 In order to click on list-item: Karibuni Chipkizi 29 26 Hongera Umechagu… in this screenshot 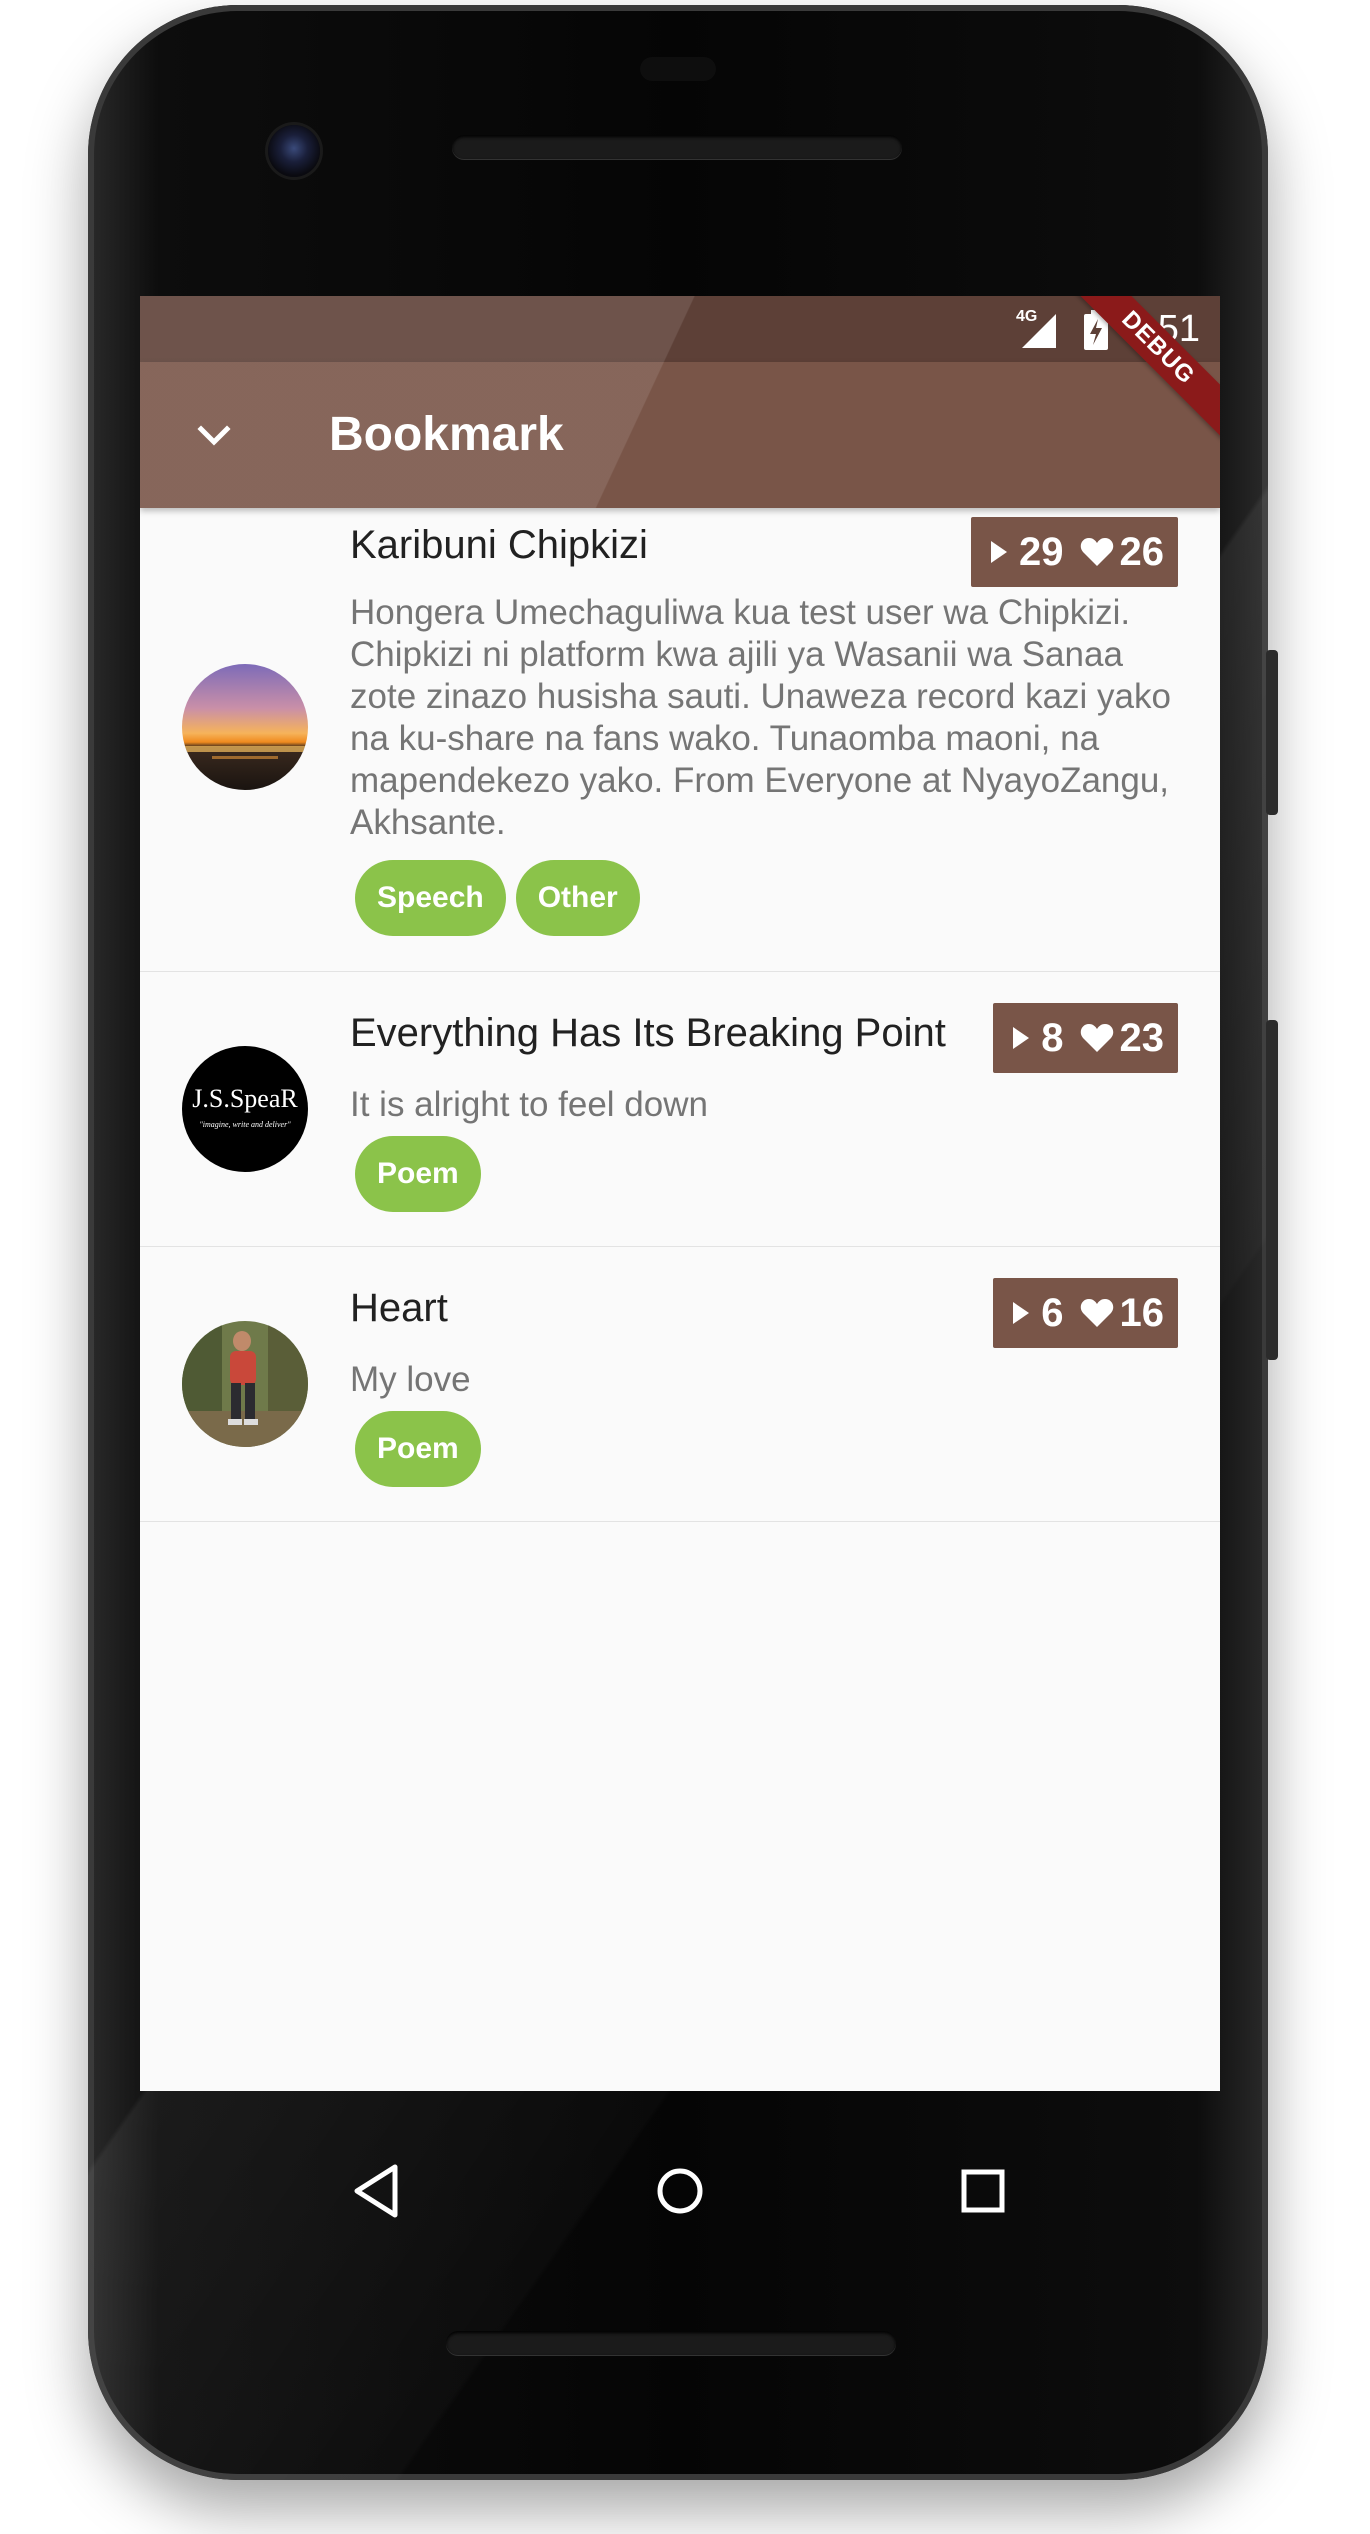, I will do `click(680, 740)`.